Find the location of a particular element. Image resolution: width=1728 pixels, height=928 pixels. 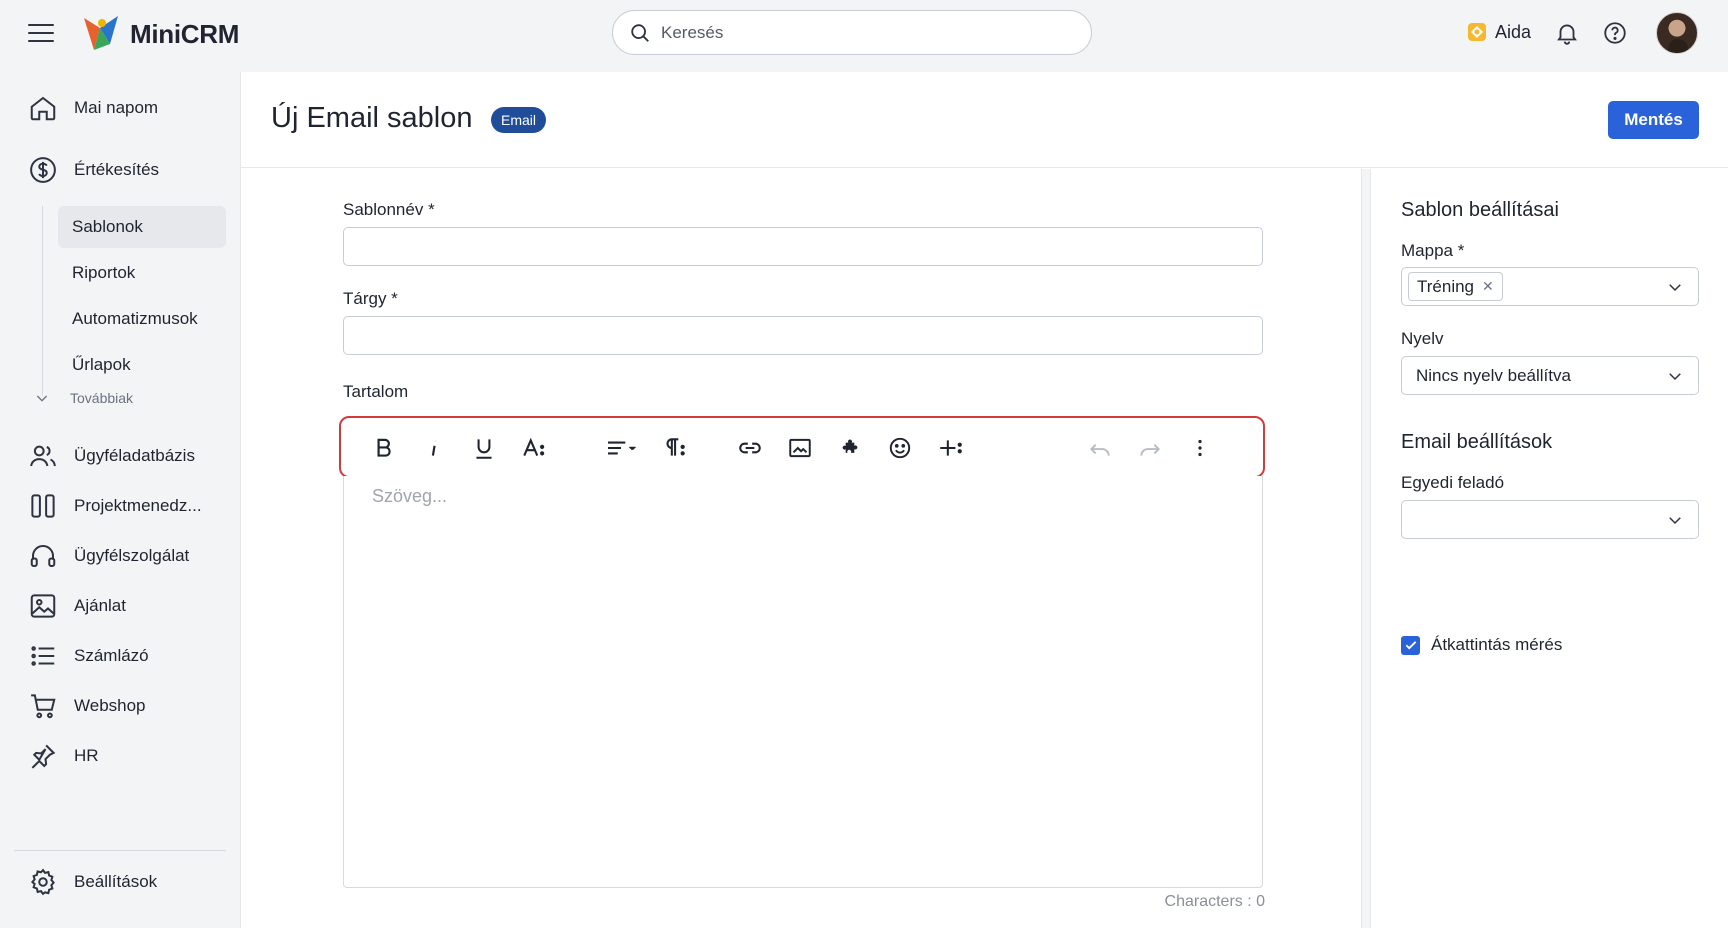

aida-icon is located at coordinates (1477, 32).